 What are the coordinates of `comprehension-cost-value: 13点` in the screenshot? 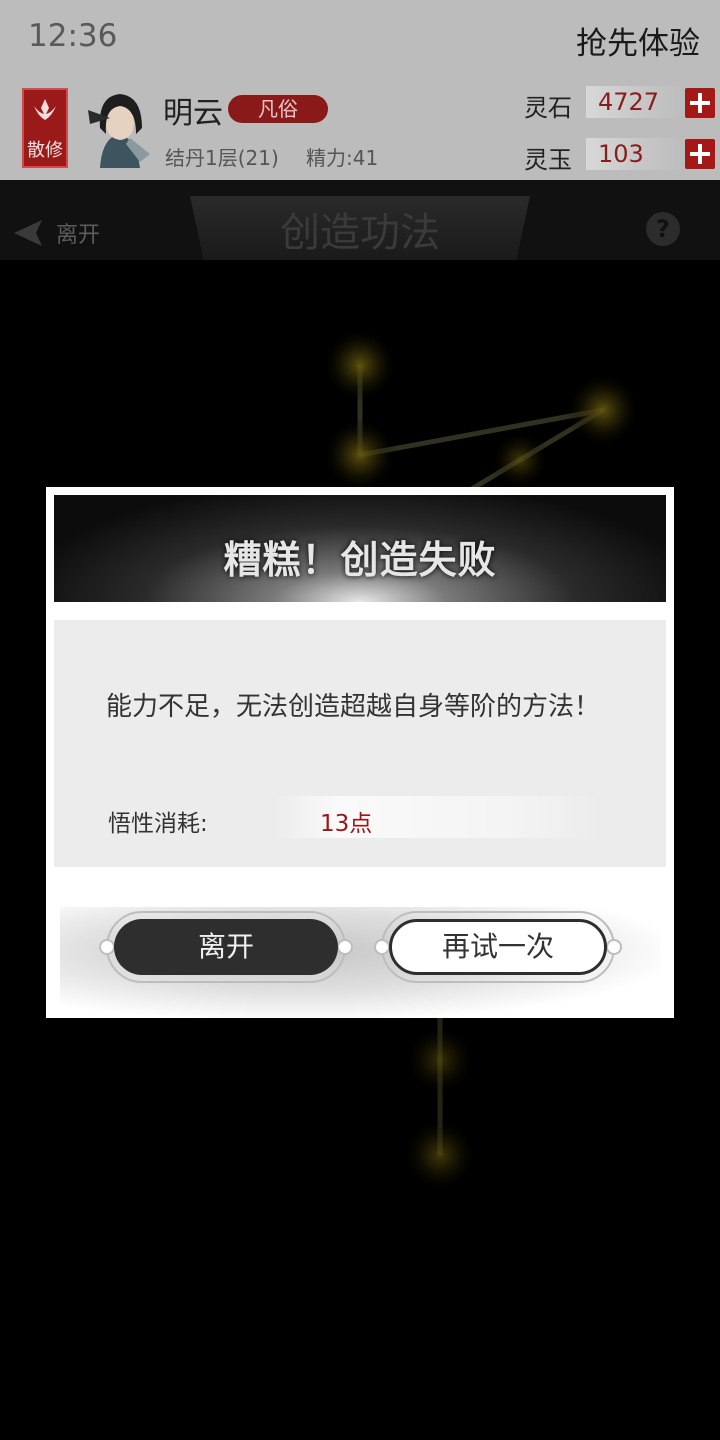 It's located at (346, 824).